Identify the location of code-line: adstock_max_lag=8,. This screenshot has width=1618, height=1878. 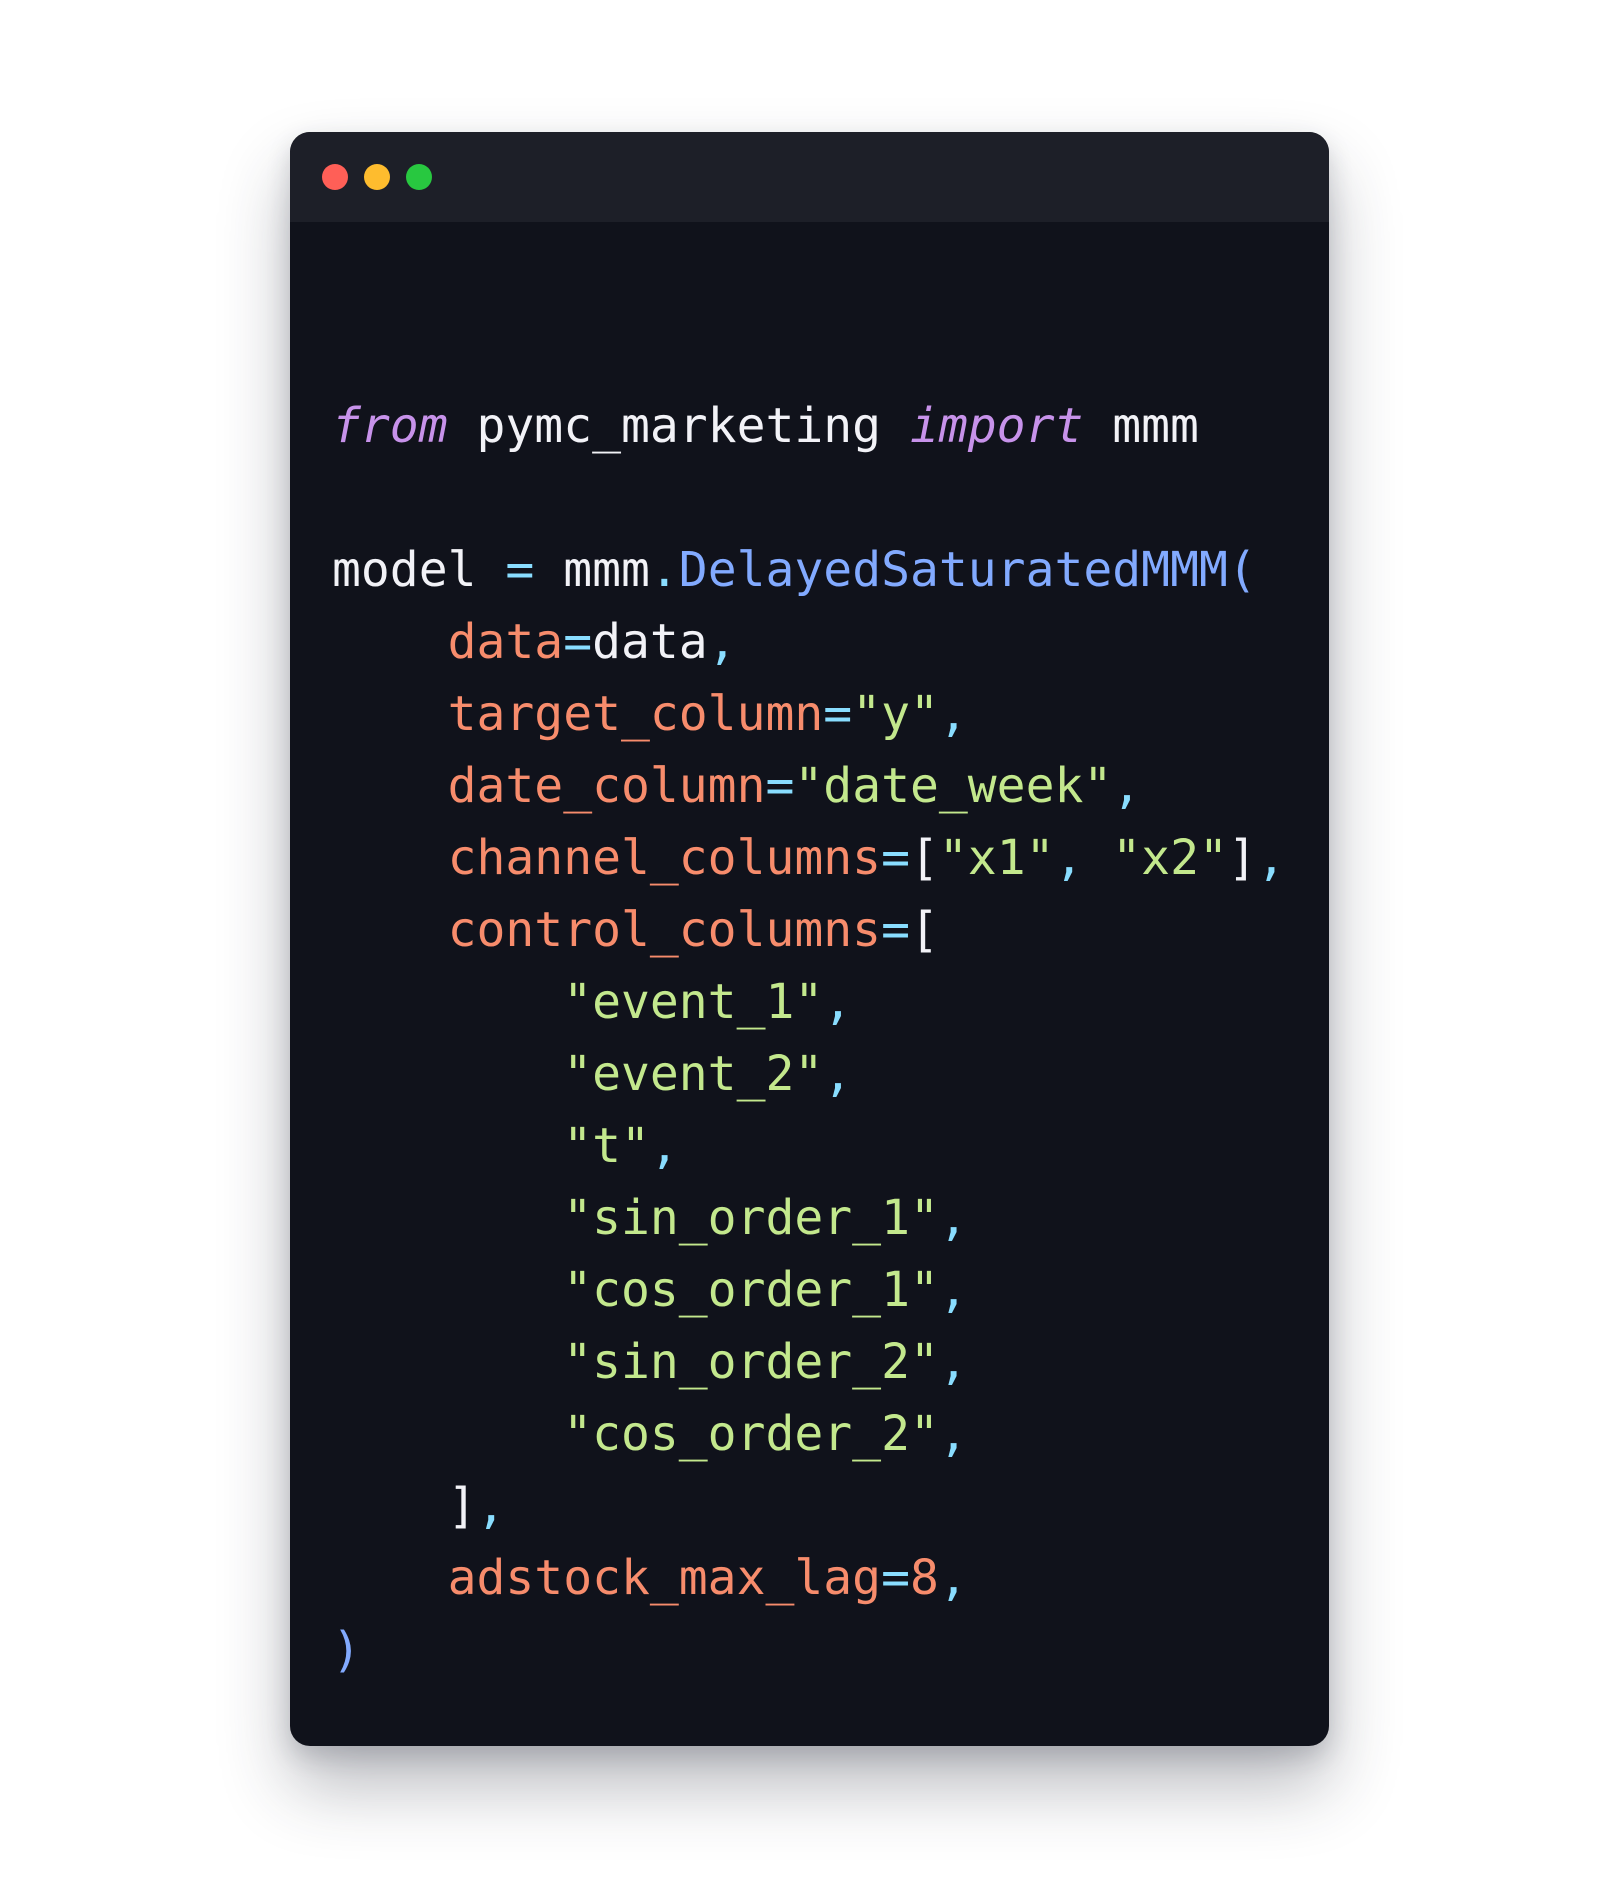
(809, 1578).